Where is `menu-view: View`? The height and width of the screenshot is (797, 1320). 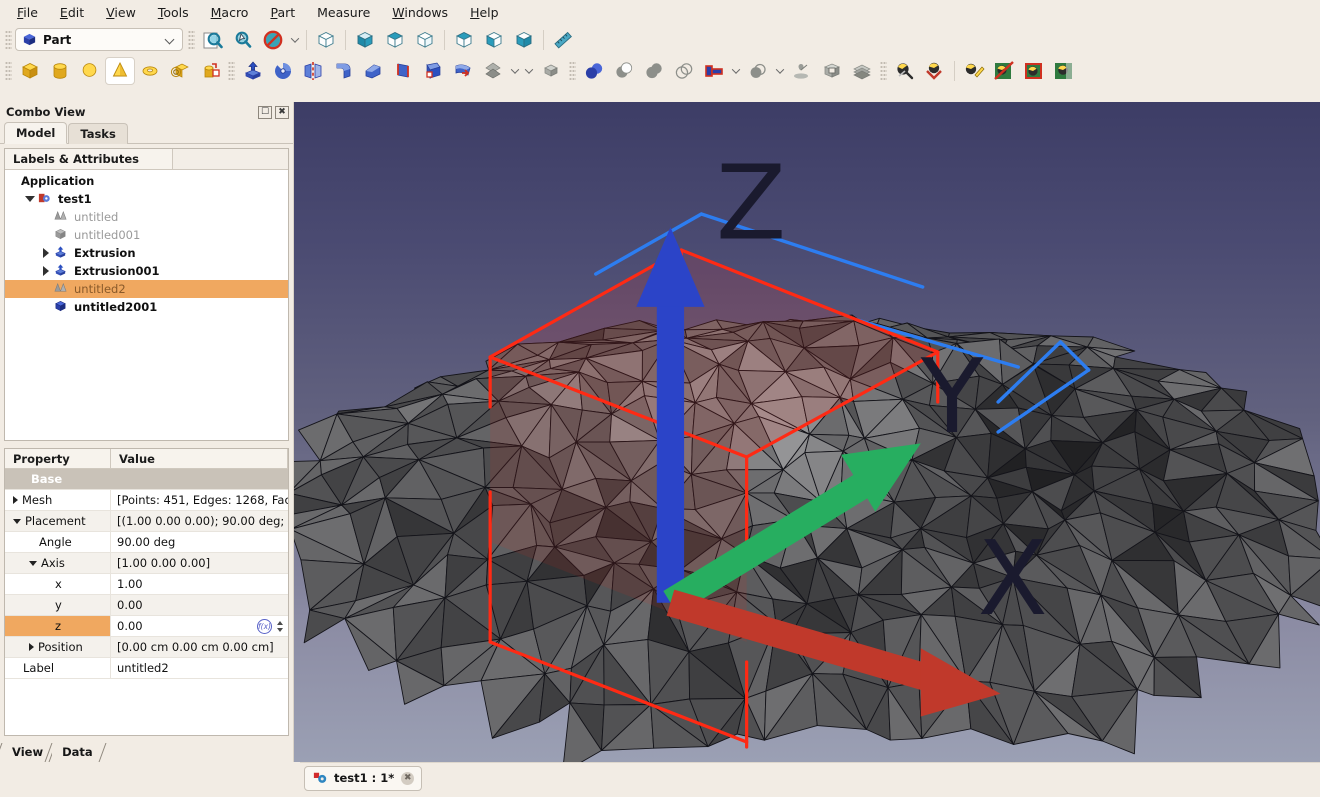
menu-view: View is located at coordinates (121, 12).